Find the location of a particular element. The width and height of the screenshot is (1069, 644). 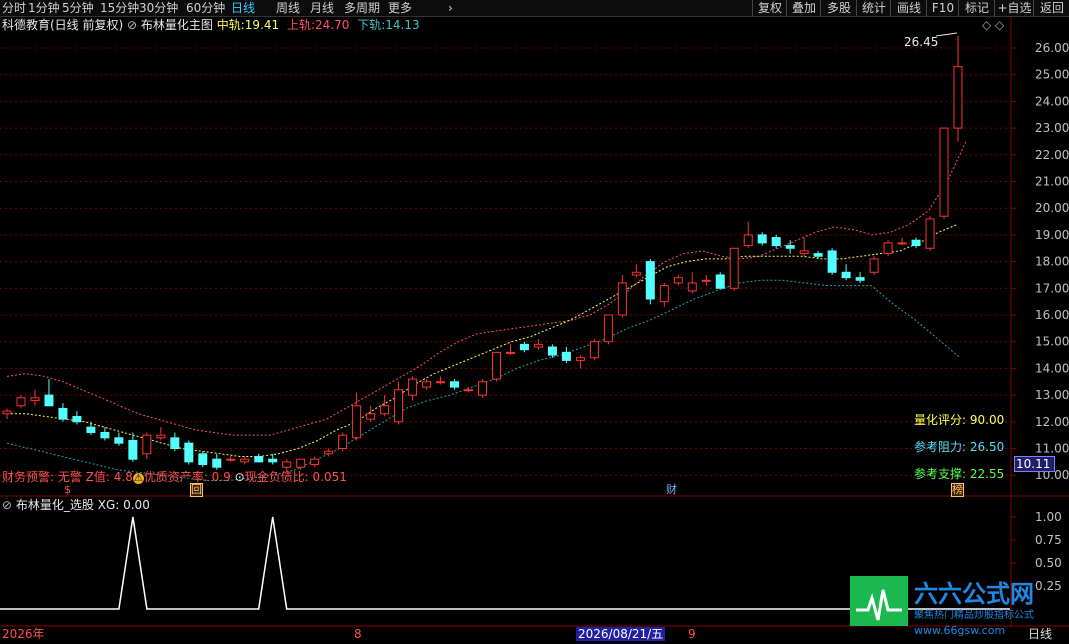

event-marker-cai: 财 is located at coordinates (671, 490).